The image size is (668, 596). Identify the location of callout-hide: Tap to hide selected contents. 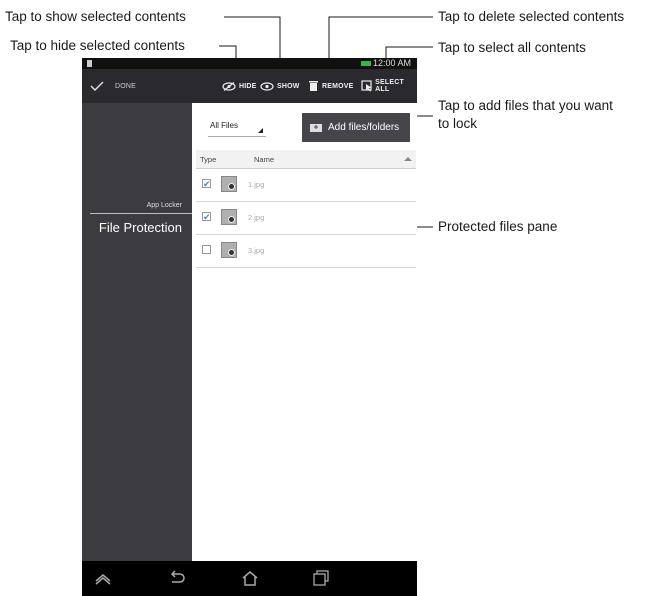
(97, 45).